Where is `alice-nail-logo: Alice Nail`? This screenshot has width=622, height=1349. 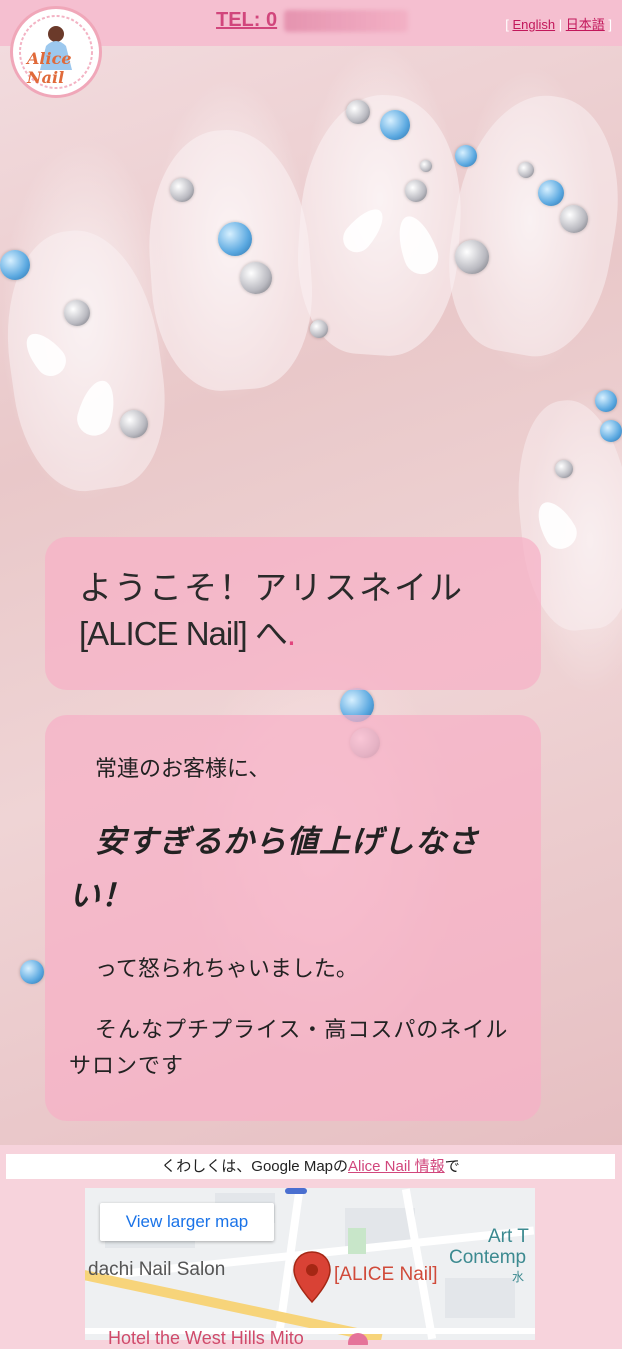 alice-nail-logo: Alice Nail is located at coordinates (56, 52).